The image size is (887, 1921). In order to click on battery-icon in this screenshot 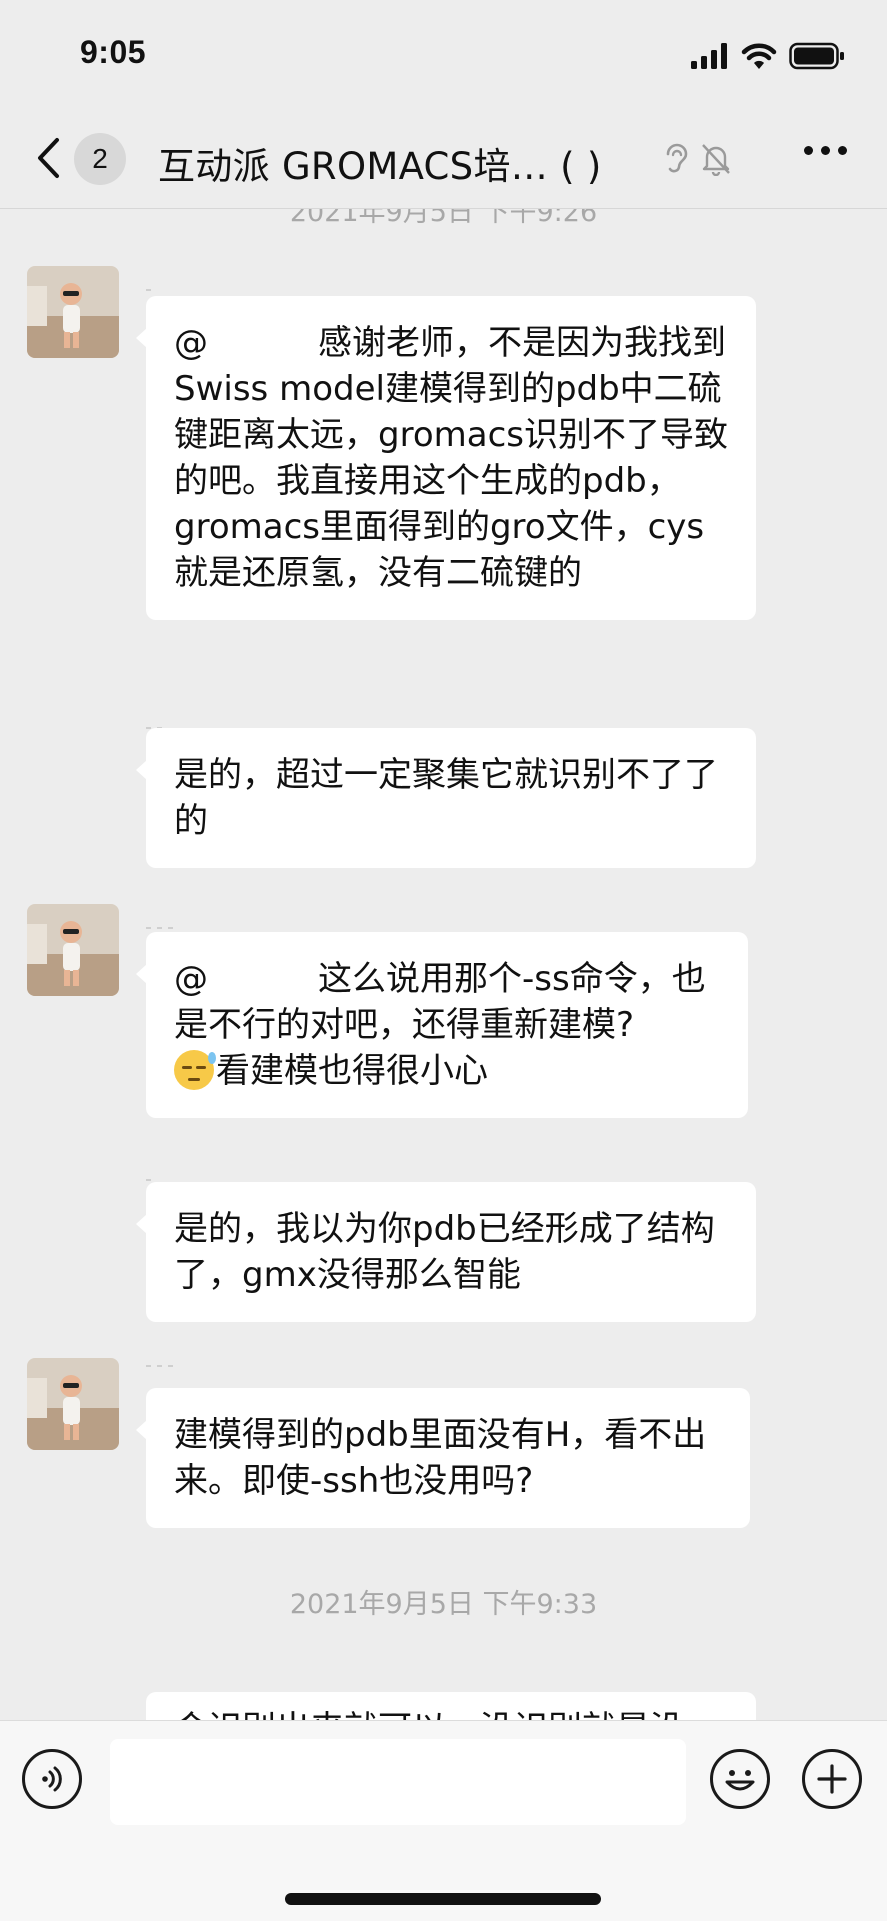, I will do `click(816, 56)`.